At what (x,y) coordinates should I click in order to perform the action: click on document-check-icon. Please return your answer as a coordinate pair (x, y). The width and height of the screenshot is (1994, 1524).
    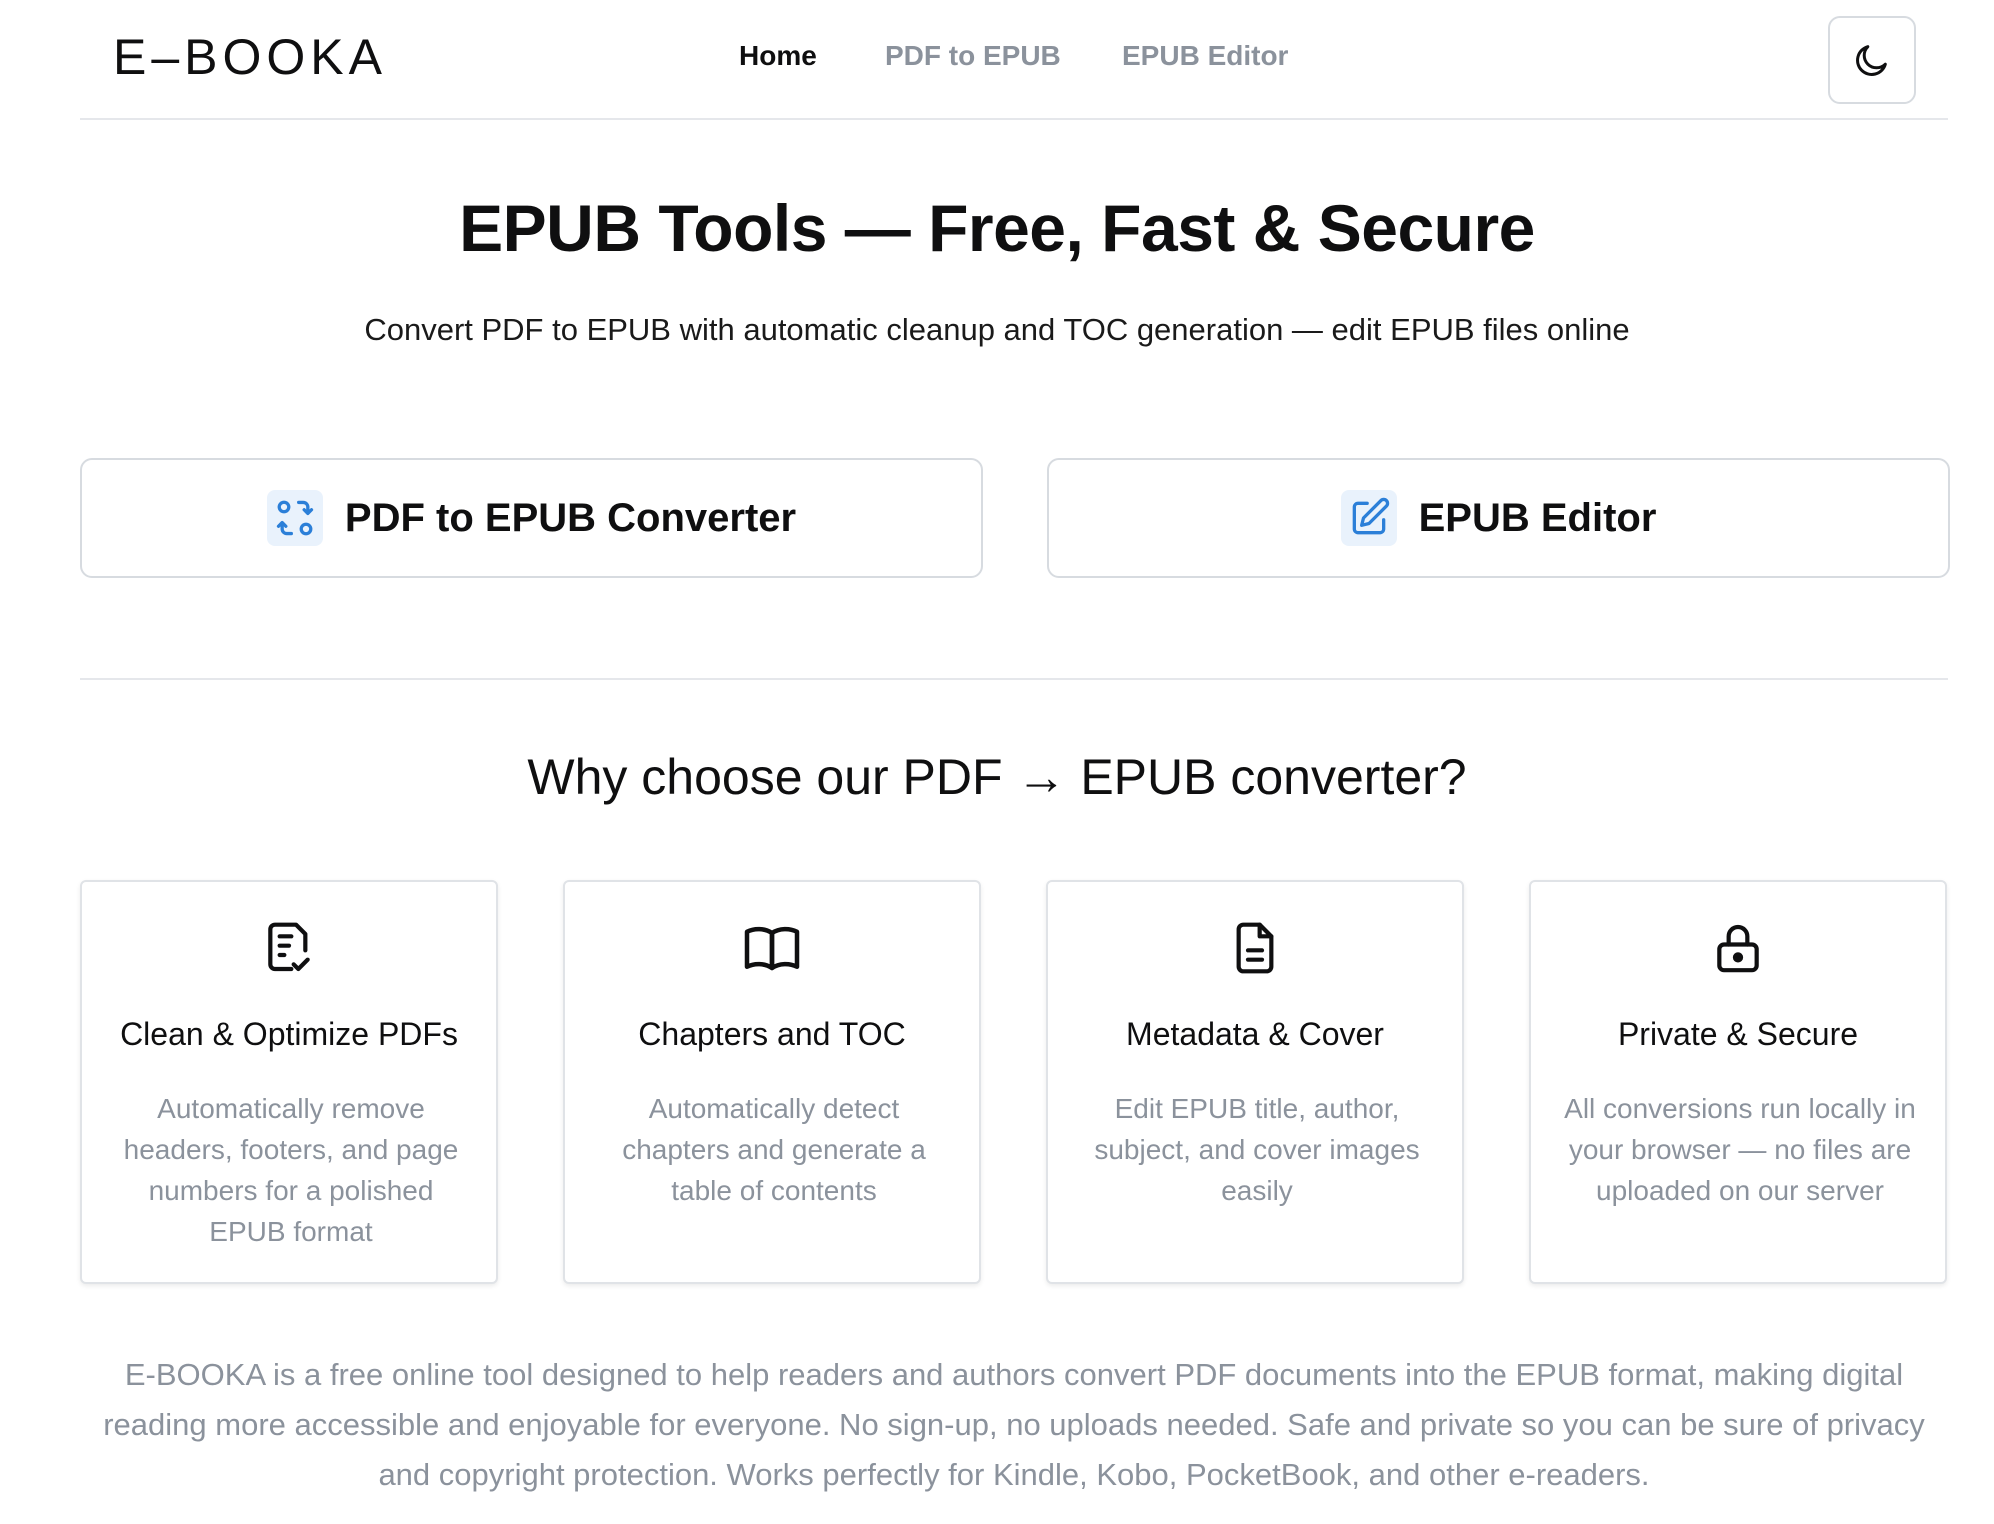
    Looking at the image, I should click on (289, 947).